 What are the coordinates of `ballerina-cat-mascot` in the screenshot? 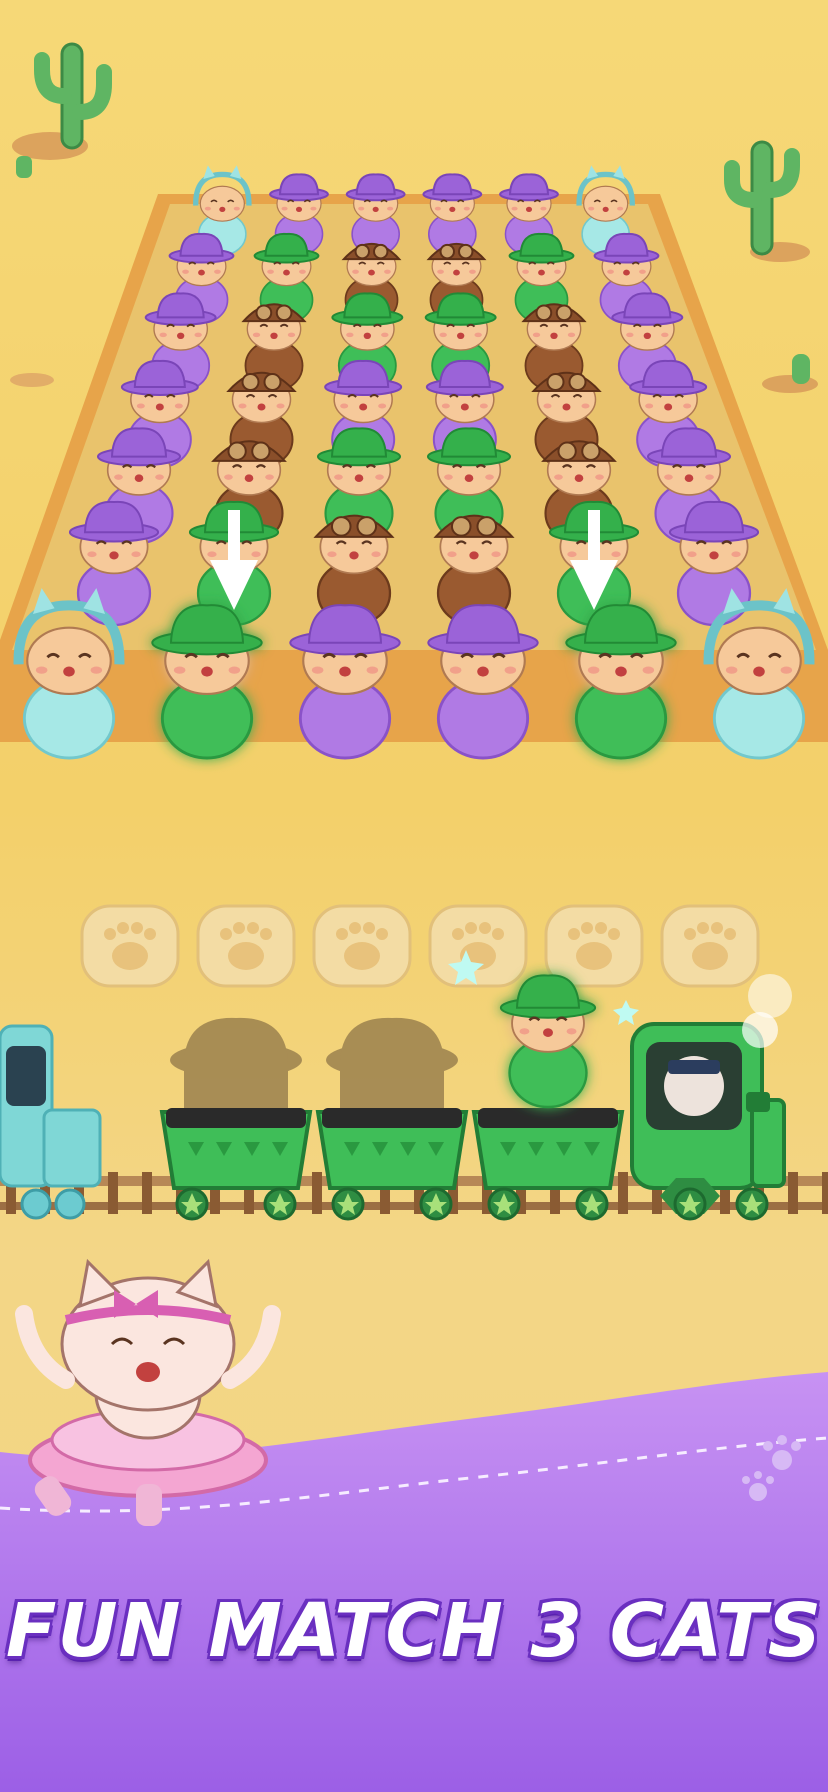 It's located at (148, 1392).